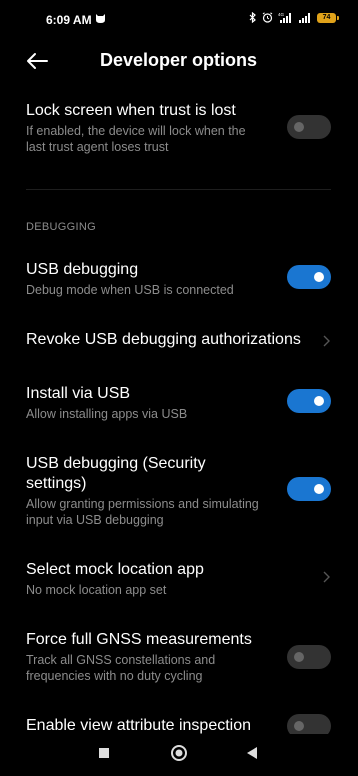  Describe the element at coordinates (252, 17) in the screenshot. I see `bluetooth-icon` at that location.